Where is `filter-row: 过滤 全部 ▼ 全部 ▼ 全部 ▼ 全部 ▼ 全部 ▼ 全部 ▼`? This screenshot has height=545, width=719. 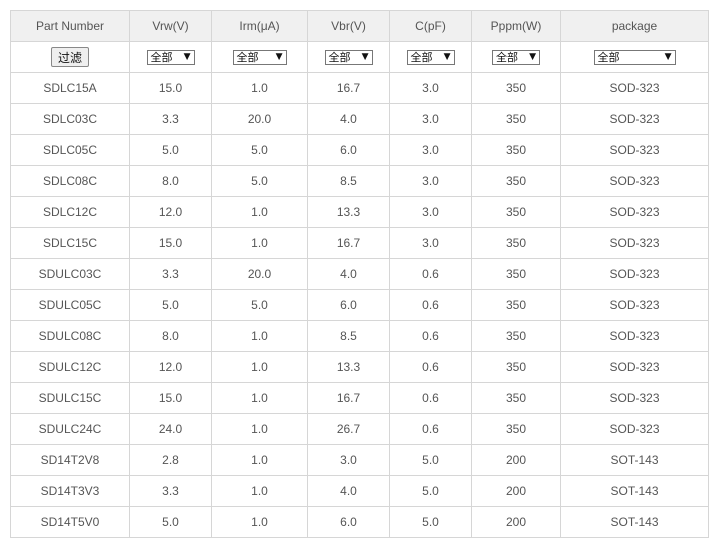 filter-row: 过滤 全部 ▼ 全部 ▼ 全部 ▼ 全部 ▼ 全部 ▼ 全部 ▼ is located at coordinates (359, 57).